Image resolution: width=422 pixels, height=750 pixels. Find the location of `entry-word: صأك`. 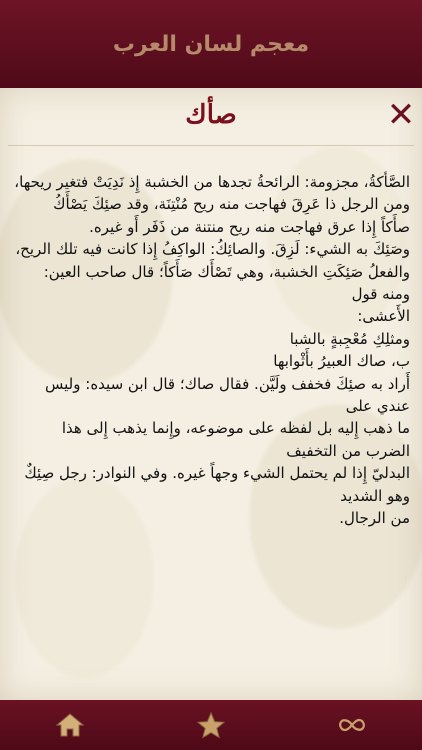

entry-word: صأك is located at coordinates (211, 115).